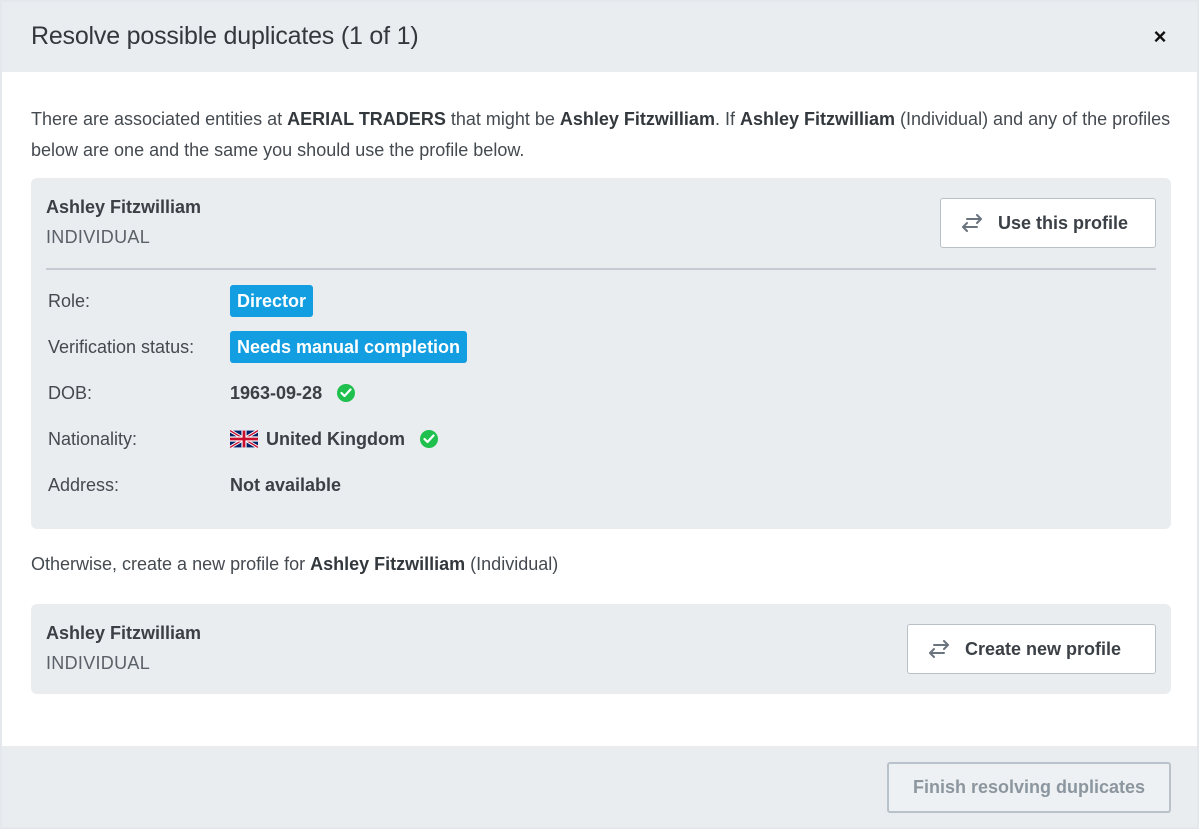  What do you see at coordinates (349, 347) in the screenshot?
I see `verification-badge: Needs manual completion` at bounding box center [349, 347].